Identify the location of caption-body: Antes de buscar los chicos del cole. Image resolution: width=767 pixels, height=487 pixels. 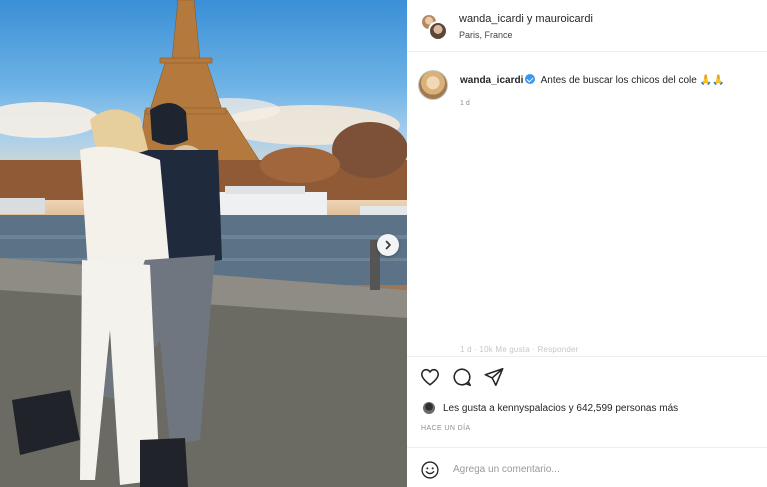
(618, 80).